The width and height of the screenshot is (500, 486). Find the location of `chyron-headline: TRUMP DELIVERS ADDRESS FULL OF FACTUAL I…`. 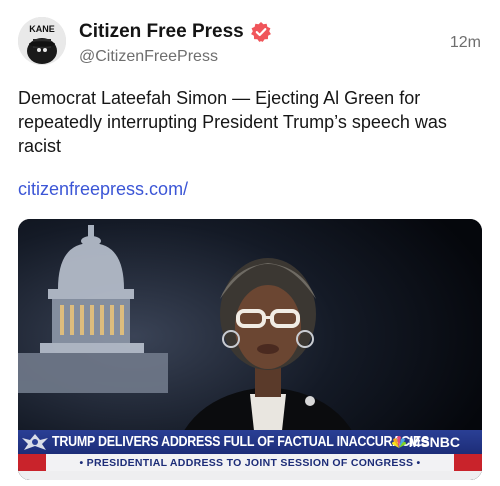

chyron-headline: TRUMP DELIVERS ADDRESS FULL OF FACTUAL I… is located at coordinates (241, 442).